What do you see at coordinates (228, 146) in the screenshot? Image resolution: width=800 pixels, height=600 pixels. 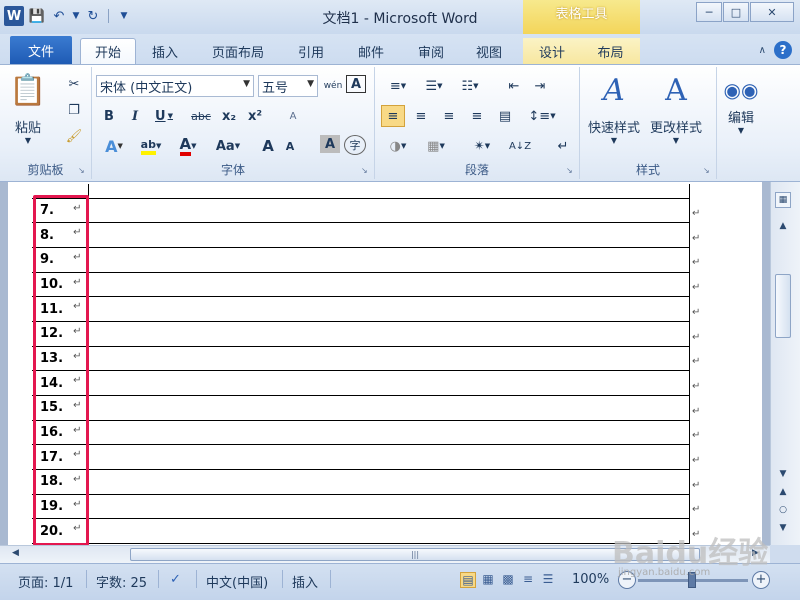 I see `change-case-button: Aa ▼` at bounding box center [228, 146].